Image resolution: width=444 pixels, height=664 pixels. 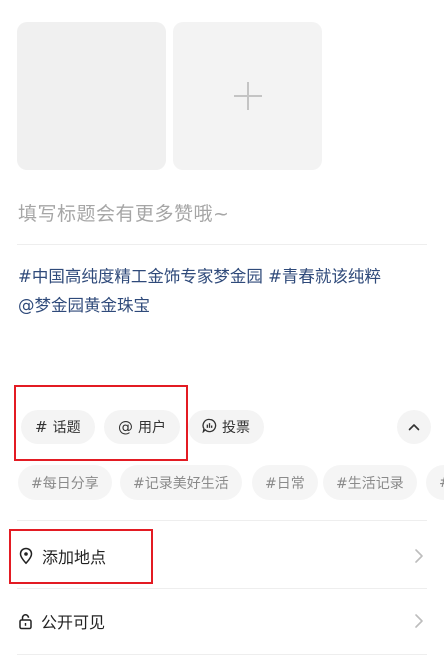 I want to click on tags-divider, so click(x=222, y=520).